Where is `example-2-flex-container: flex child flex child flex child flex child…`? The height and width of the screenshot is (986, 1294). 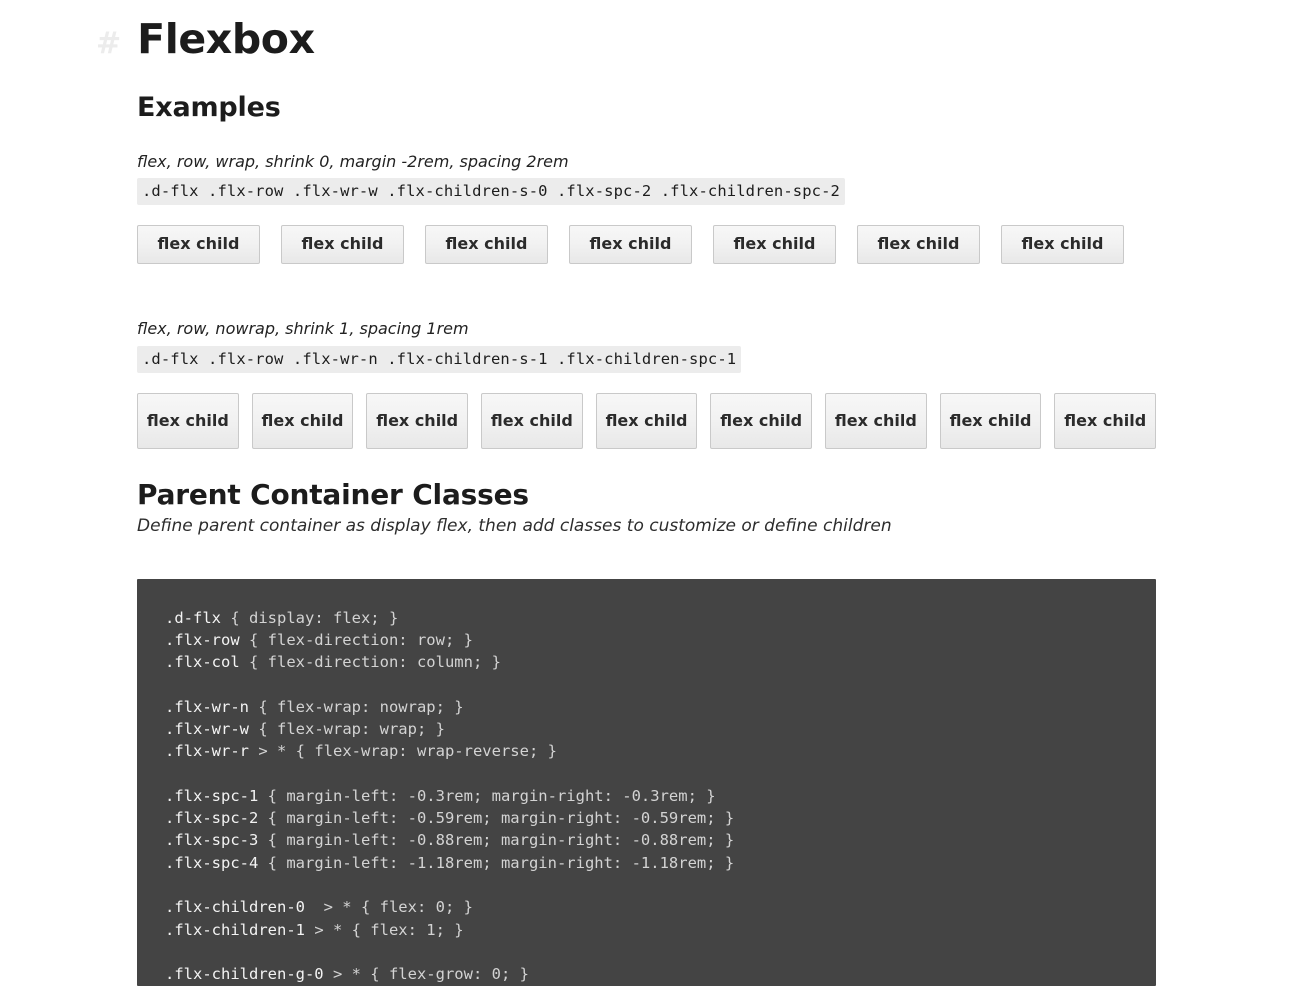
example-2-flex-container: flex child flex child flex child flex child… is located at coordinates (647, 421).